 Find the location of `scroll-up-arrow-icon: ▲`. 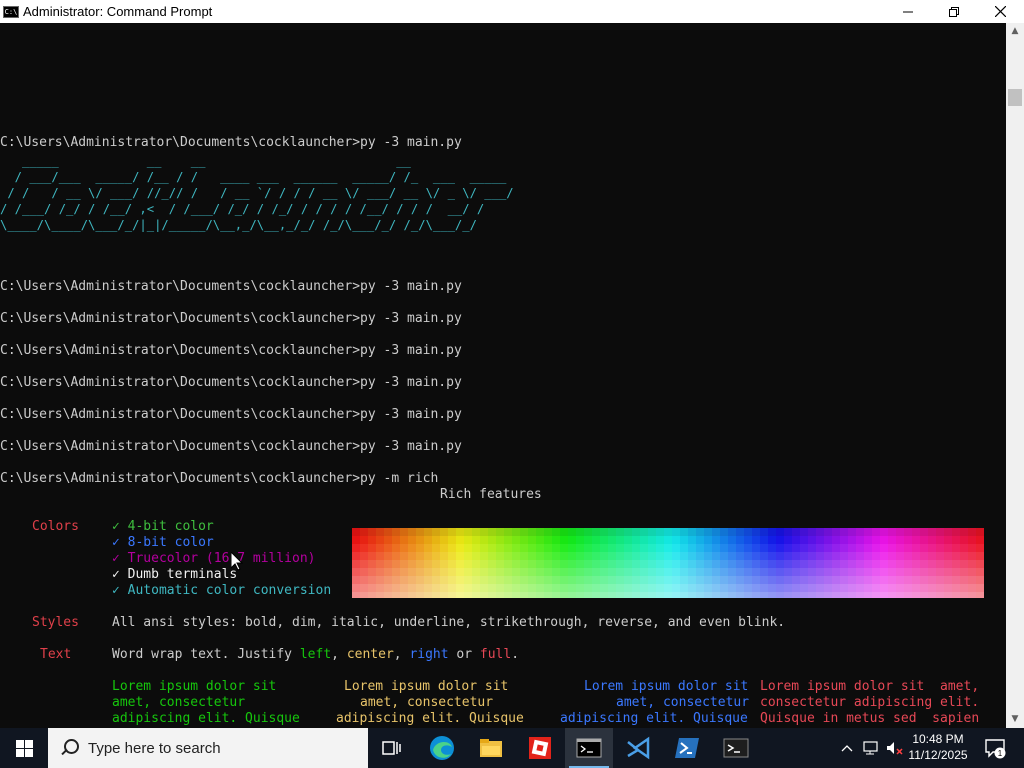

scroll-up-arrow-icon: ▲ is located at coordinates (1015, 31).